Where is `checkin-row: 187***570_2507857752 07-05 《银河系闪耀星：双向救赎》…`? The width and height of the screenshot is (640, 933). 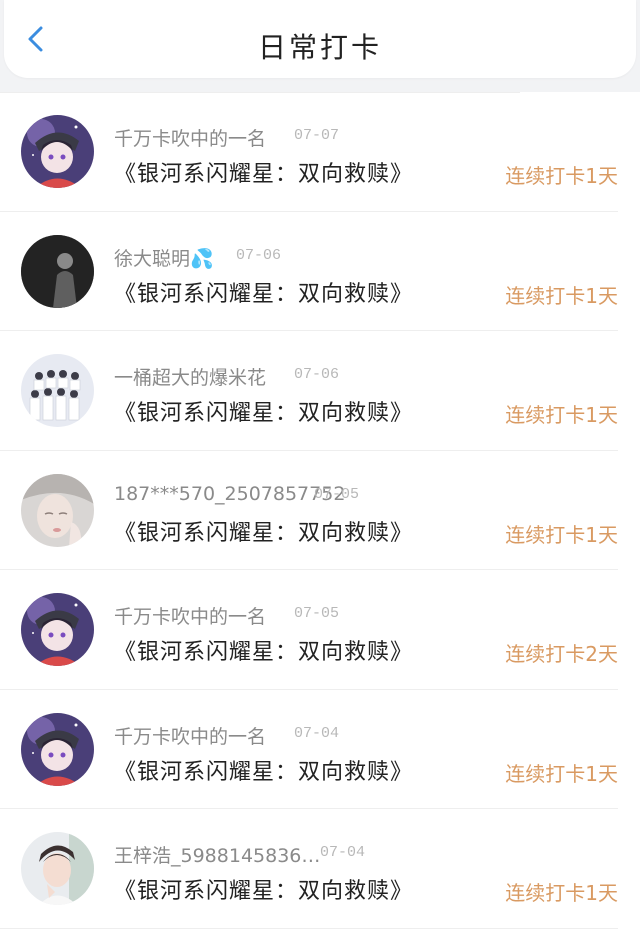
checkin-row: 187***570_2507857752 07-05 《银河系闪耀星：双向救赎》… is located at coordinates (320, 511).